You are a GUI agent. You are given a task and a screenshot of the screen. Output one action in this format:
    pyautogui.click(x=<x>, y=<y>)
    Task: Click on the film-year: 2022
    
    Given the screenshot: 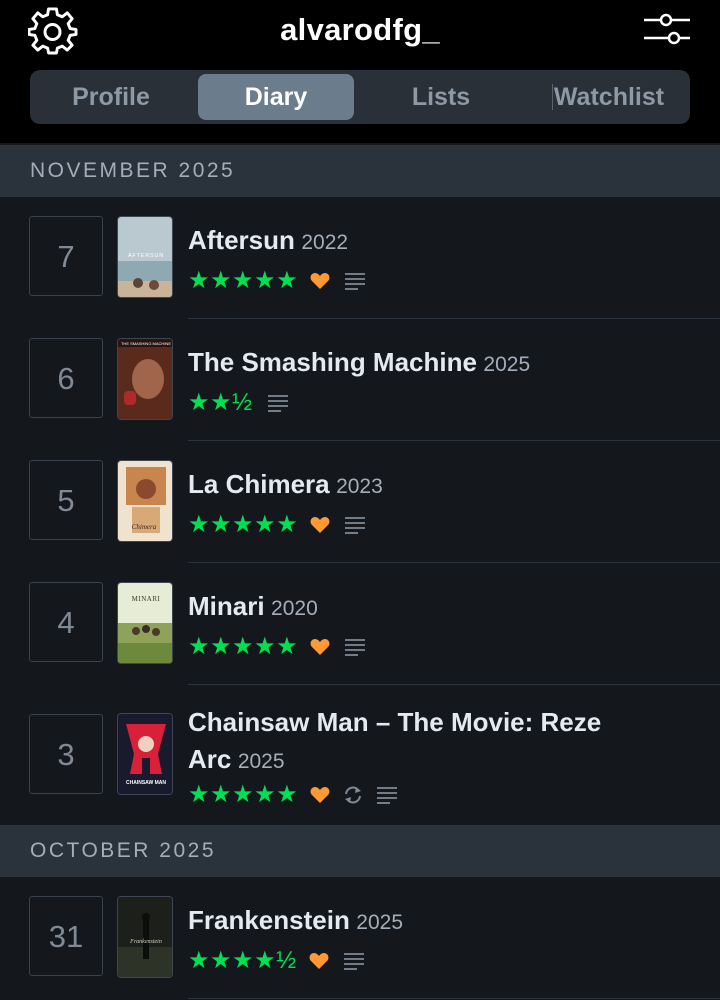 What is the action you would take?
    pyautogui.click(x=325, y=242)
    